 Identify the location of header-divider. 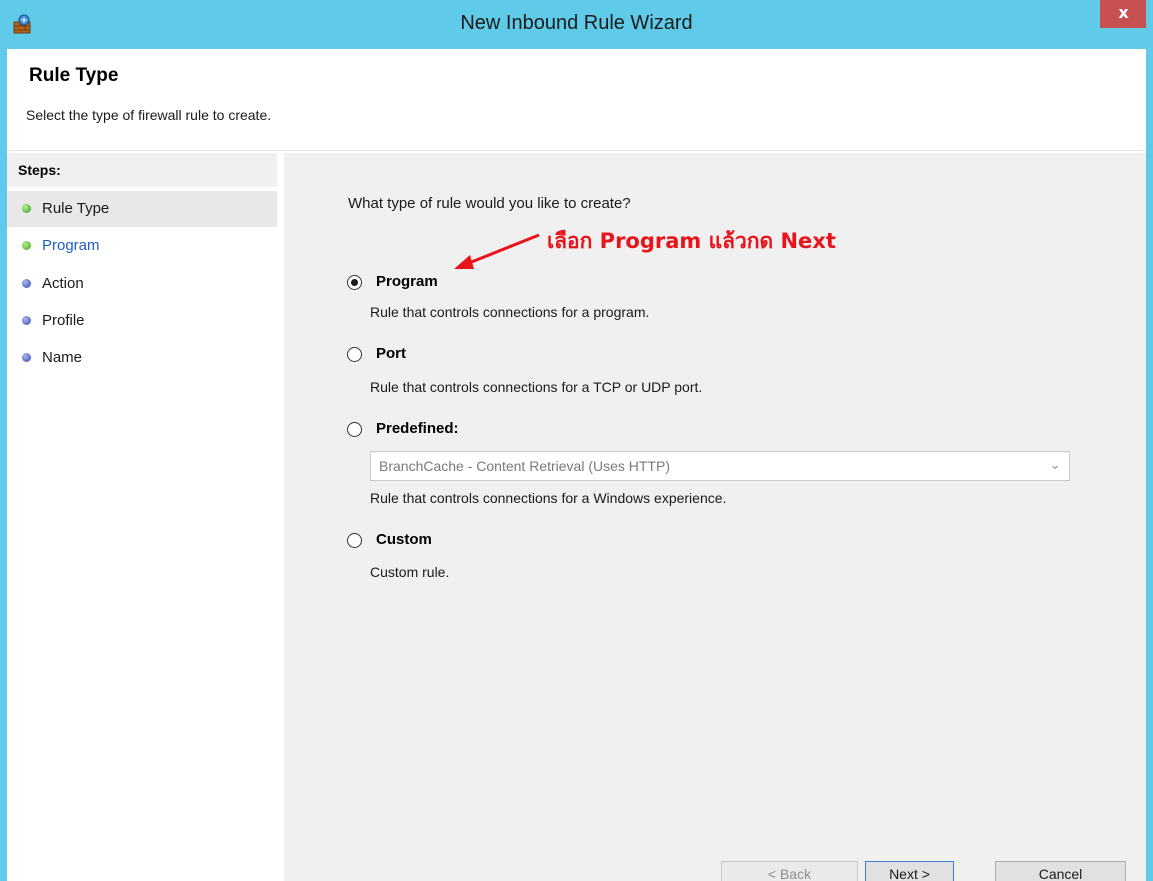
(576, 150).